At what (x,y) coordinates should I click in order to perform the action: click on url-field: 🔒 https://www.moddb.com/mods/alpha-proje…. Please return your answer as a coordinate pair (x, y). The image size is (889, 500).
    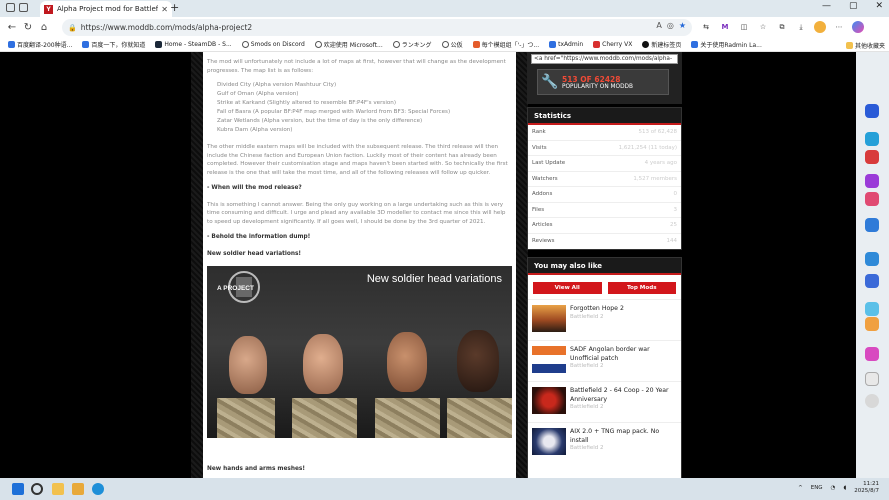
    Looking at the image, I should click on (377, 27).